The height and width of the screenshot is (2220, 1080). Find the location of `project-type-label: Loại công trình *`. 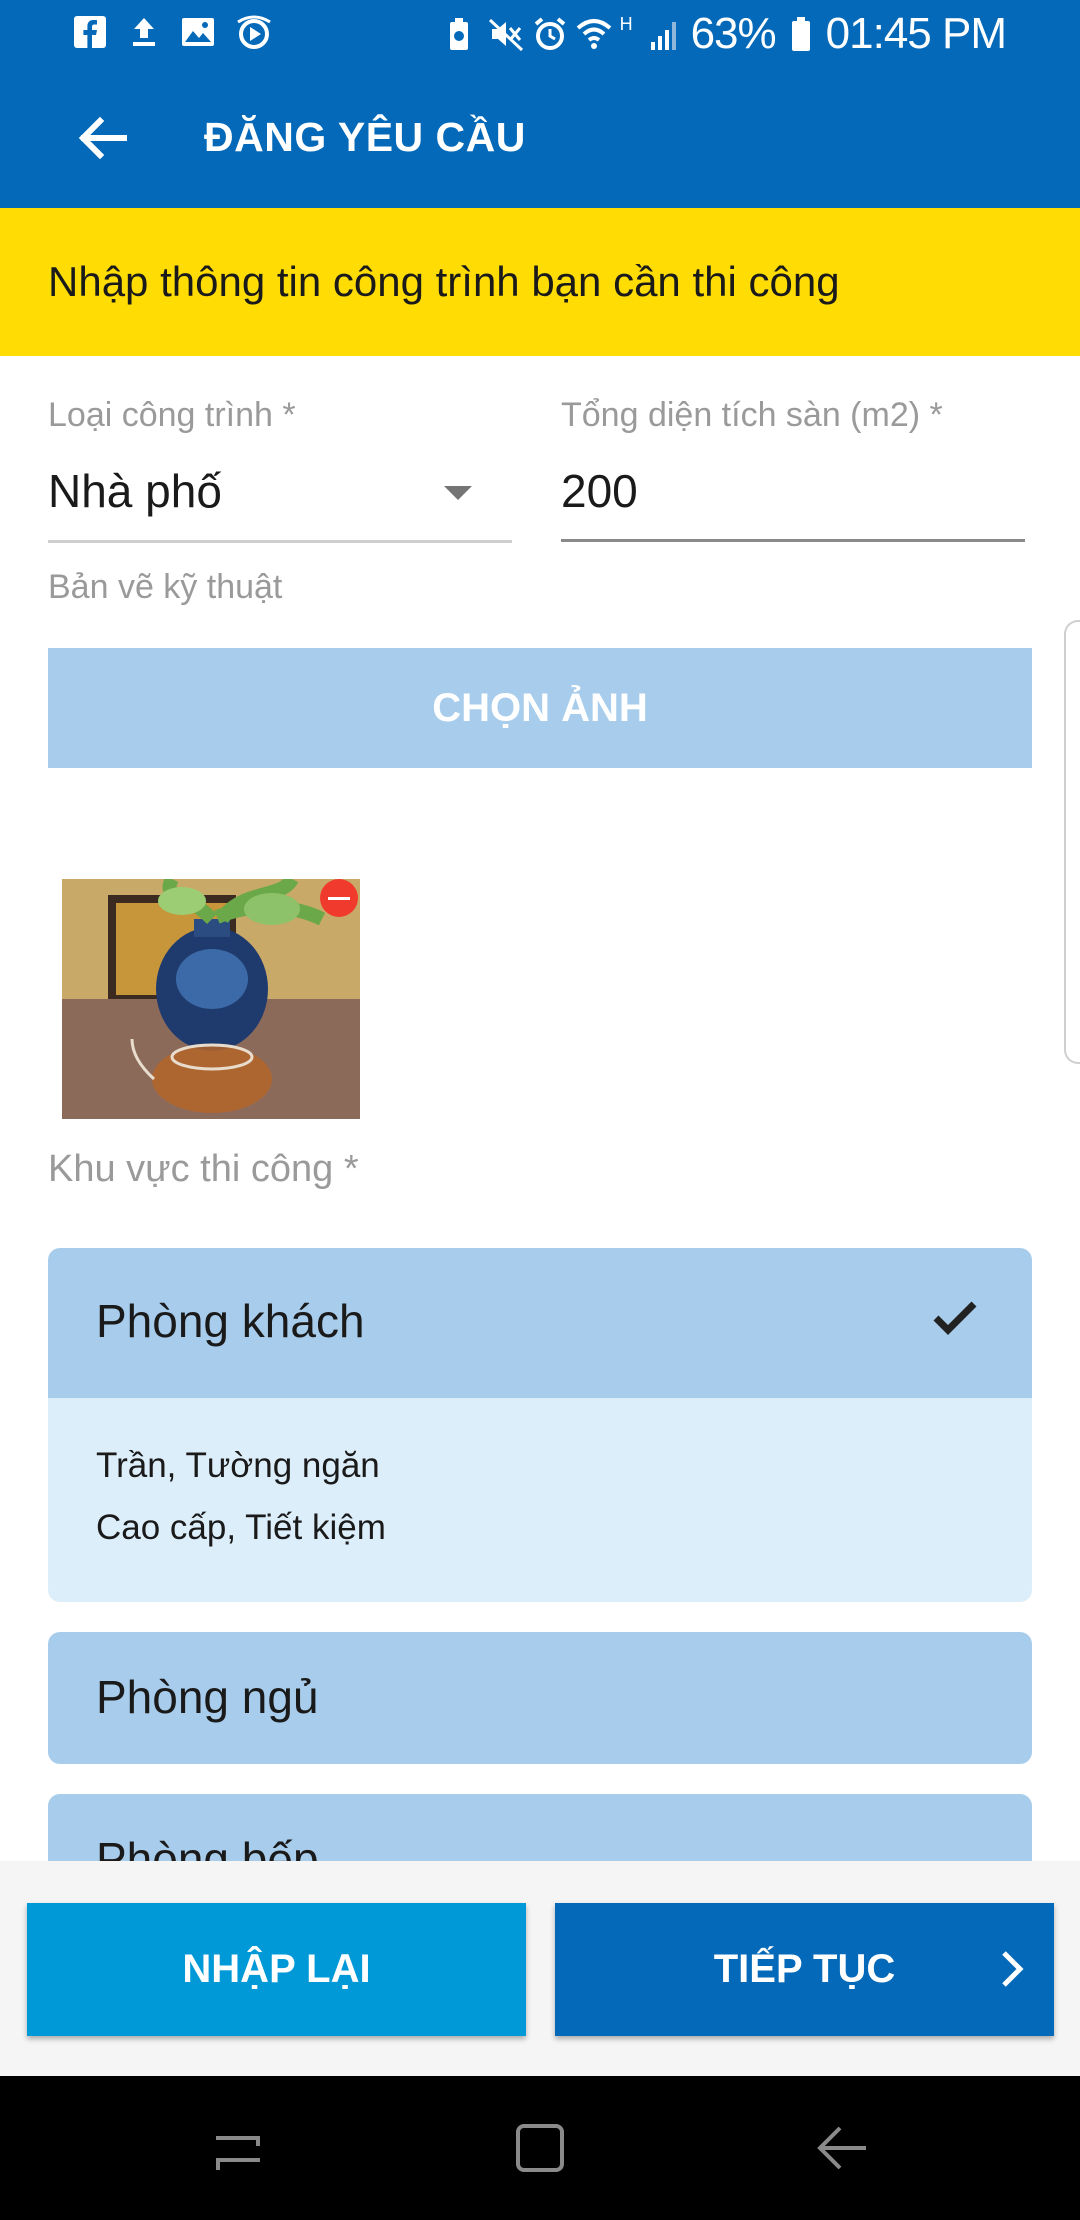

project-type-label: Loại công trình * is located at coordinates (172, 415).